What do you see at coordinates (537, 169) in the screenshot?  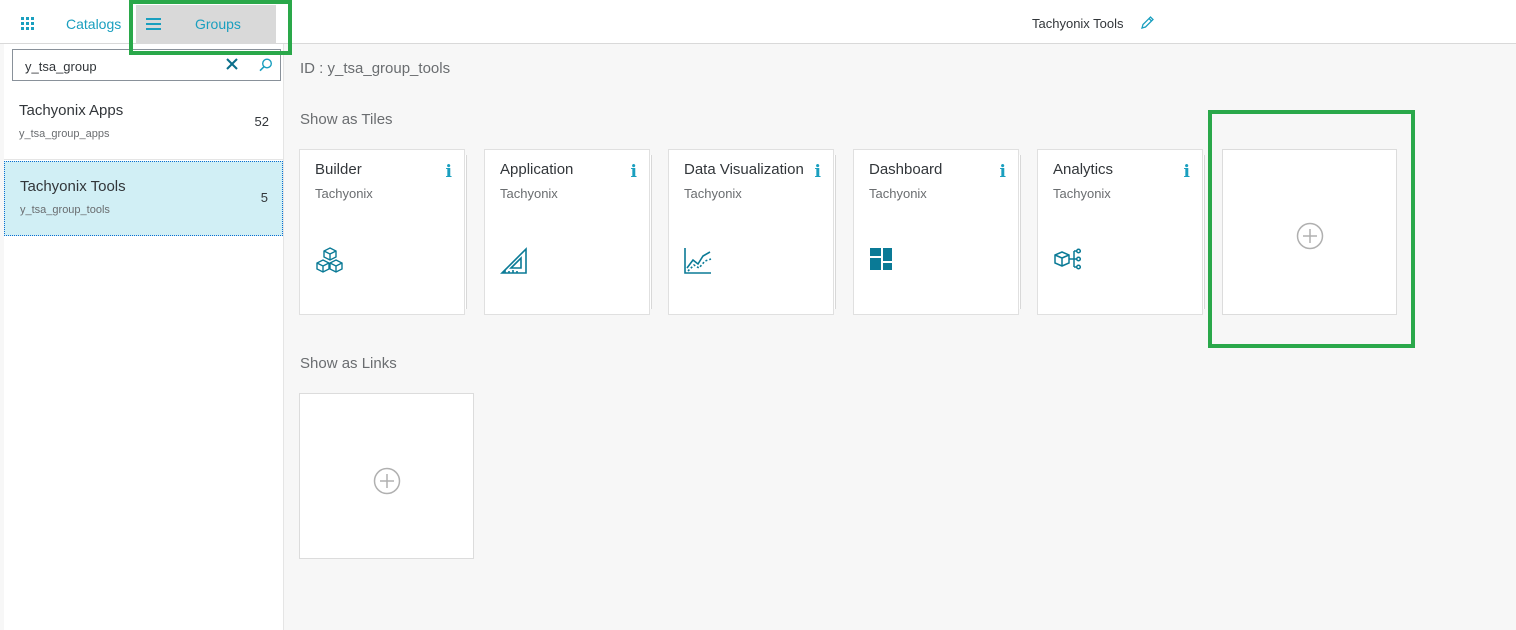 I see `tile-title: Application` at bounding box center [537, 169].